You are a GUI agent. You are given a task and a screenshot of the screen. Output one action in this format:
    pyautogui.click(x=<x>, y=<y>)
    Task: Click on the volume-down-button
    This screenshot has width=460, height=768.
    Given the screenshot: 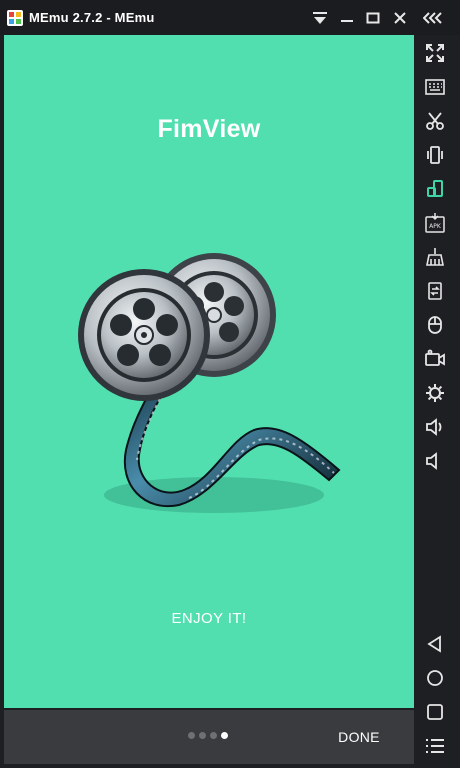 What is the action you would take?
    pyautogui.click(x=435, y=461)
    